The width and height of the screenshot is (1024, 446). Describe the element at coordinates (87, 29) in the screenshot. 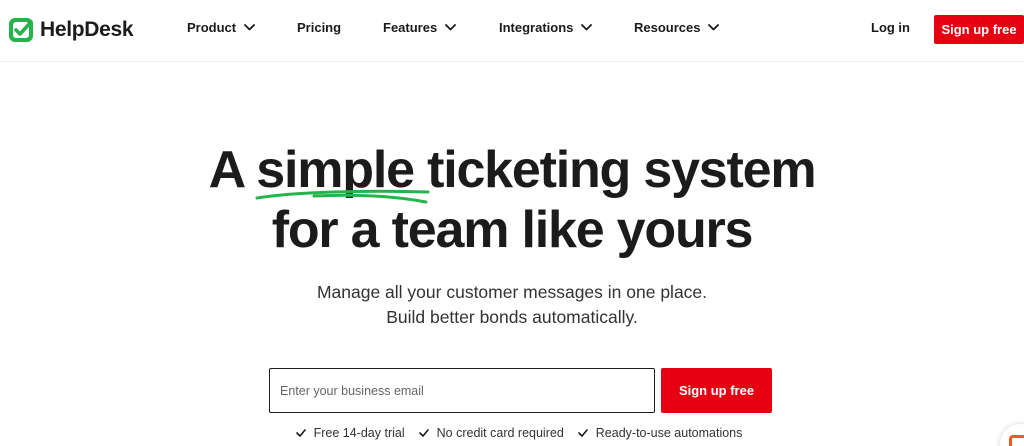

I see `logo-text: HelpDesk` at that location.